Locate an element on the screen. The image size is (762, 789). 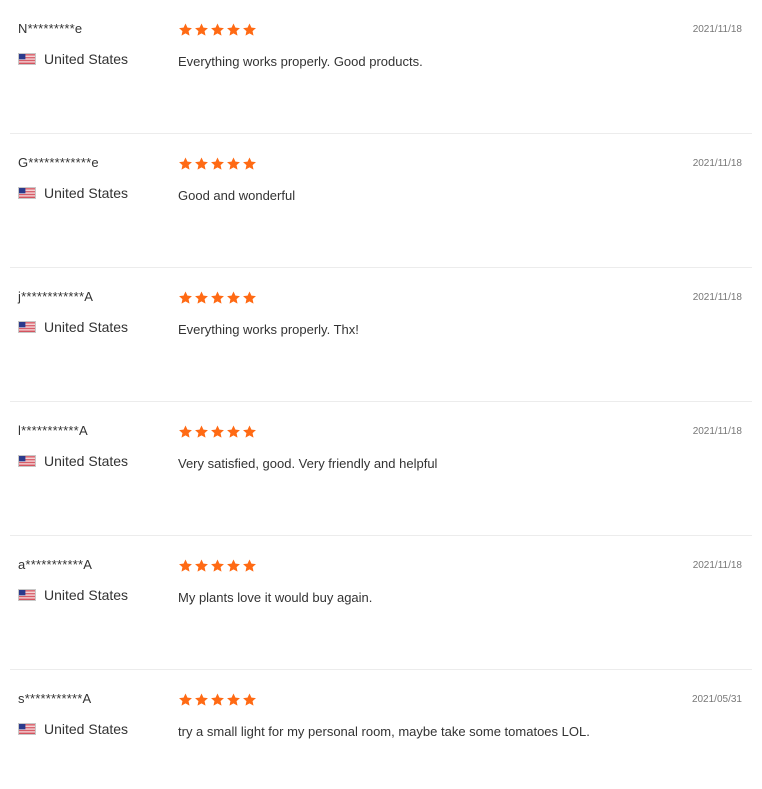
reviewer-name: l***********A is located at coordinates (53, 430).